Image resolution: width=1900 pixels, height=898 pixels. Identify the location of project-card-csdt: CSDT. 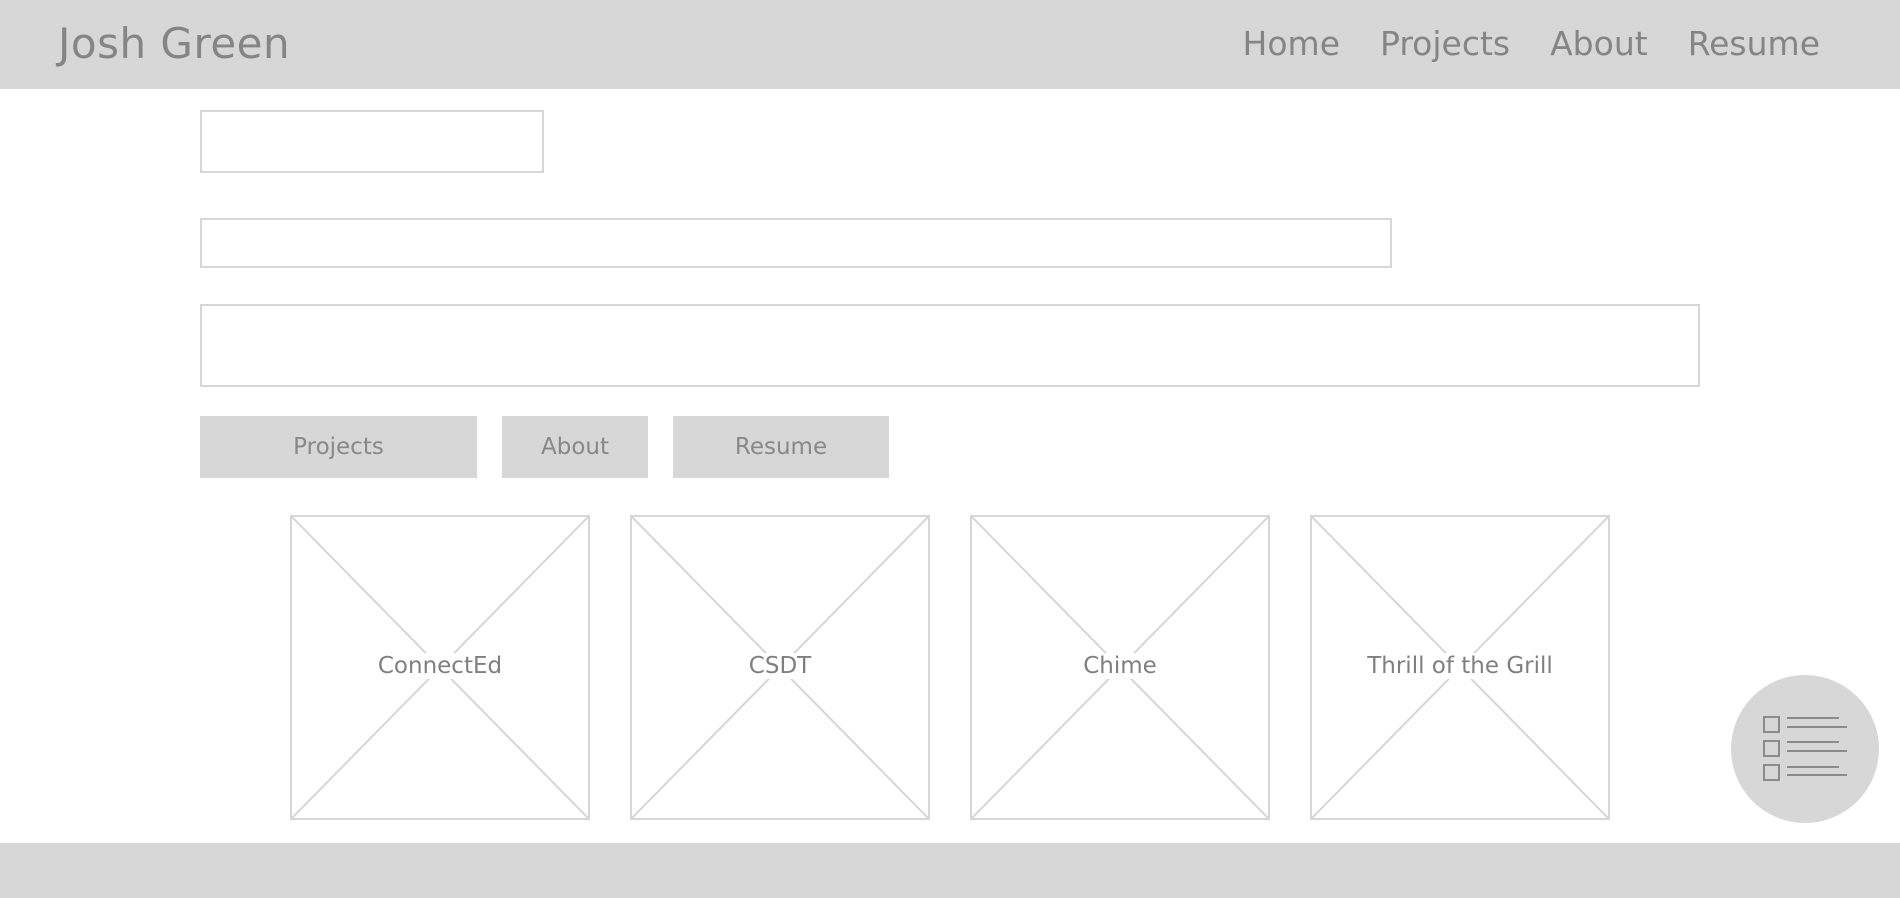
(780, 667).